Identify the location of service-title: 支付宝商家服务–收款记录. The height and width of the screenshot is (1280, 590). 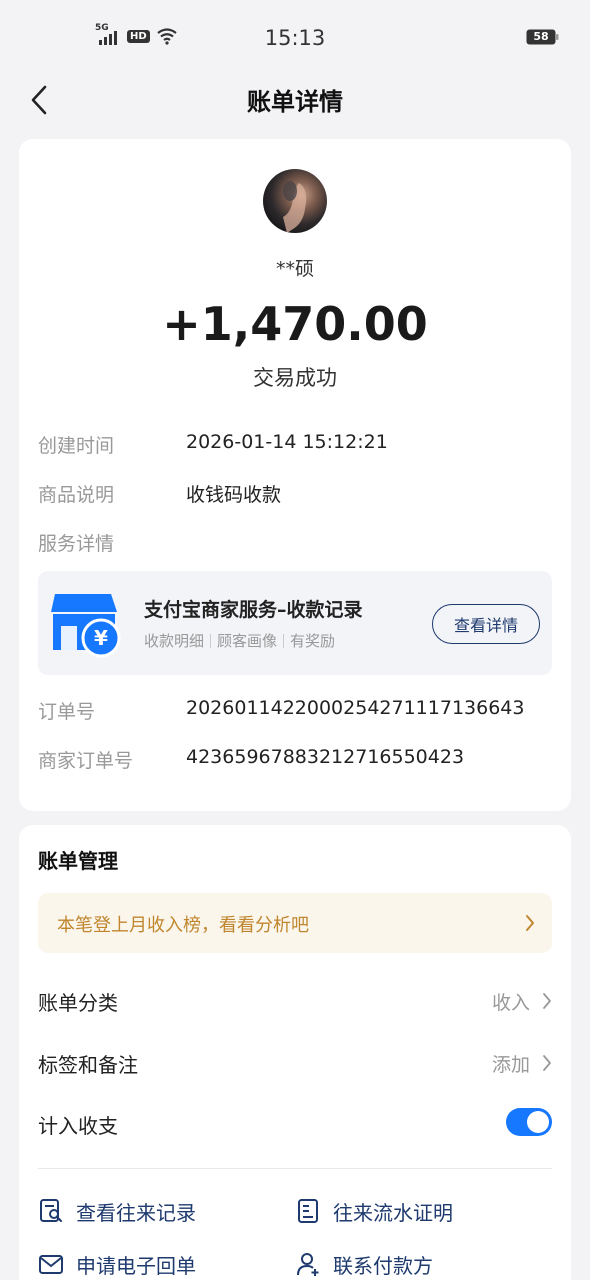
(253, 610).